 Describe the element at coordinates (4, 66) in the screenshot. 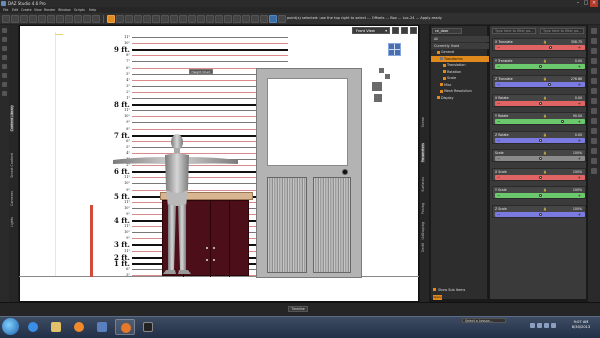

I see `pin-icon` at that location.